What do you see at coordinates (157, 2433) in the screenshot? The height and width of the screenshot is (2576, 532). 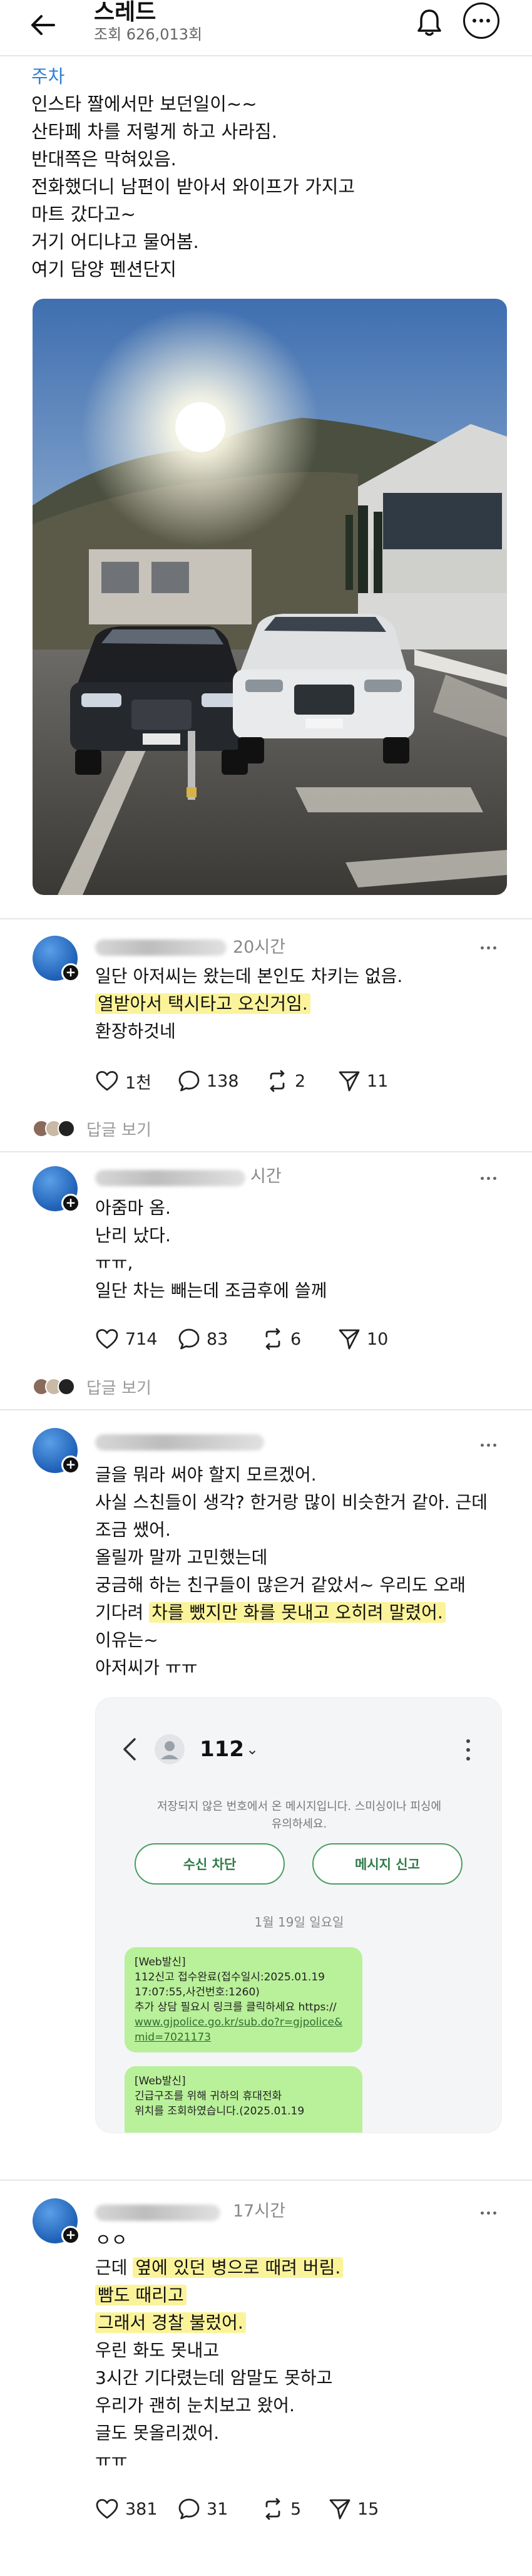 I see `comment-text-line: 글도 못올리겠어.` at bounding box center [157, 2433].